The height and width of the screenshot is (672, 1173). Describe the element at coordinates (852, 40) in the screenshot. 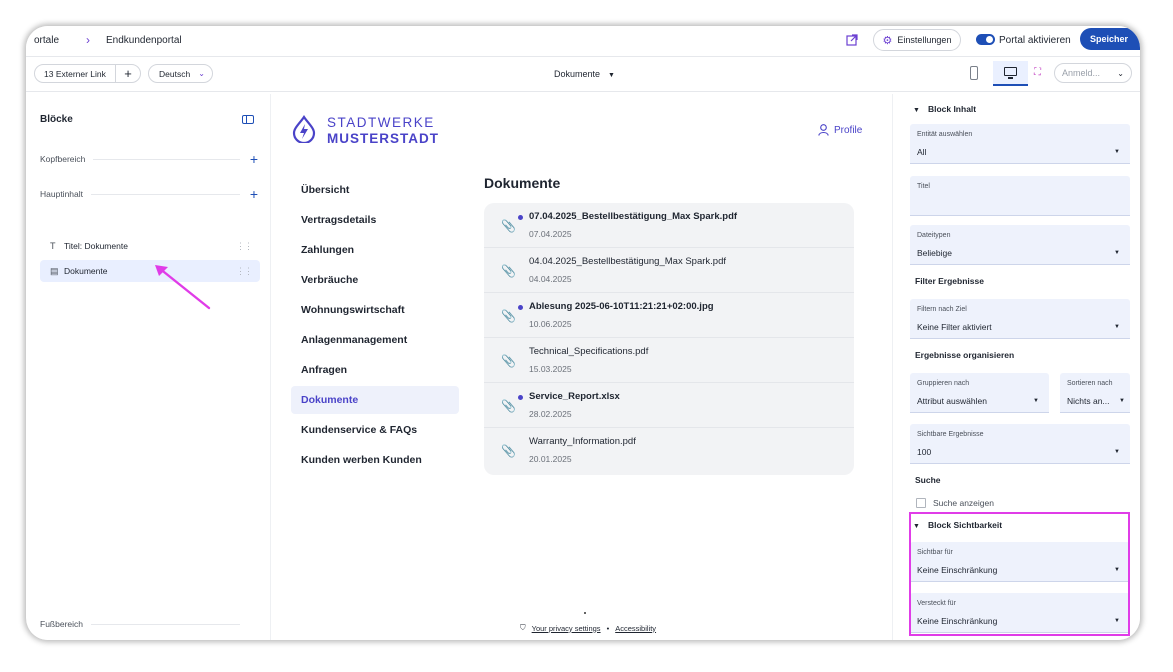

I see `external-link-icon` at that location.